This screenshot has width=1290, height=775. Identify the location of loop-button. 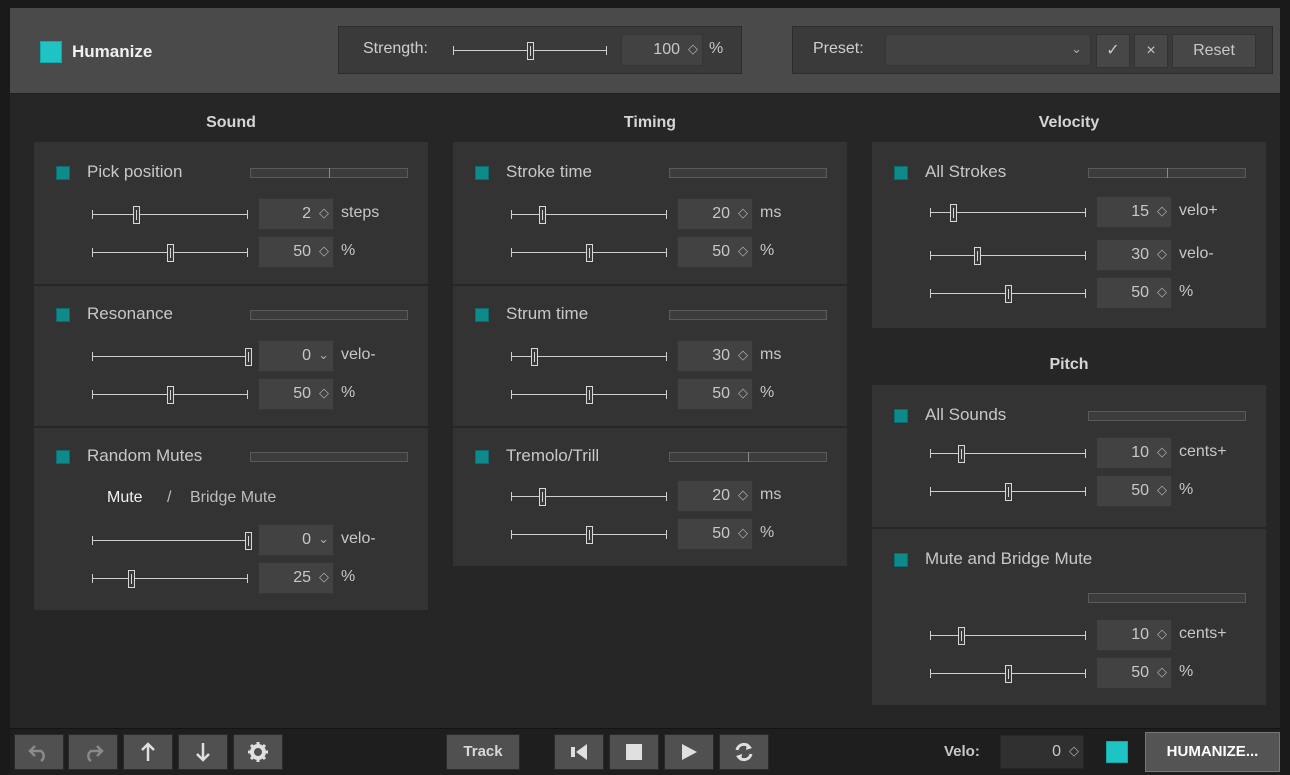
(744, 752).